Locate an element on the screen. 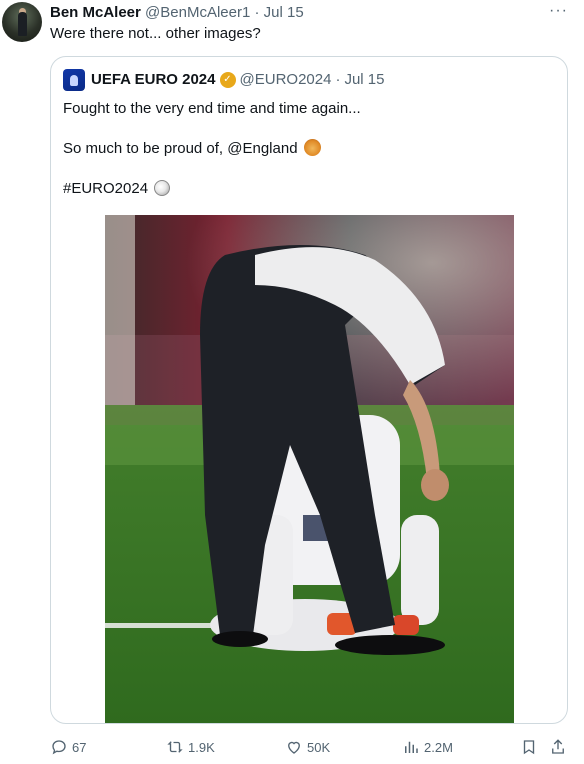  repost-button: 1.9K is located at coordinates (190, 747).